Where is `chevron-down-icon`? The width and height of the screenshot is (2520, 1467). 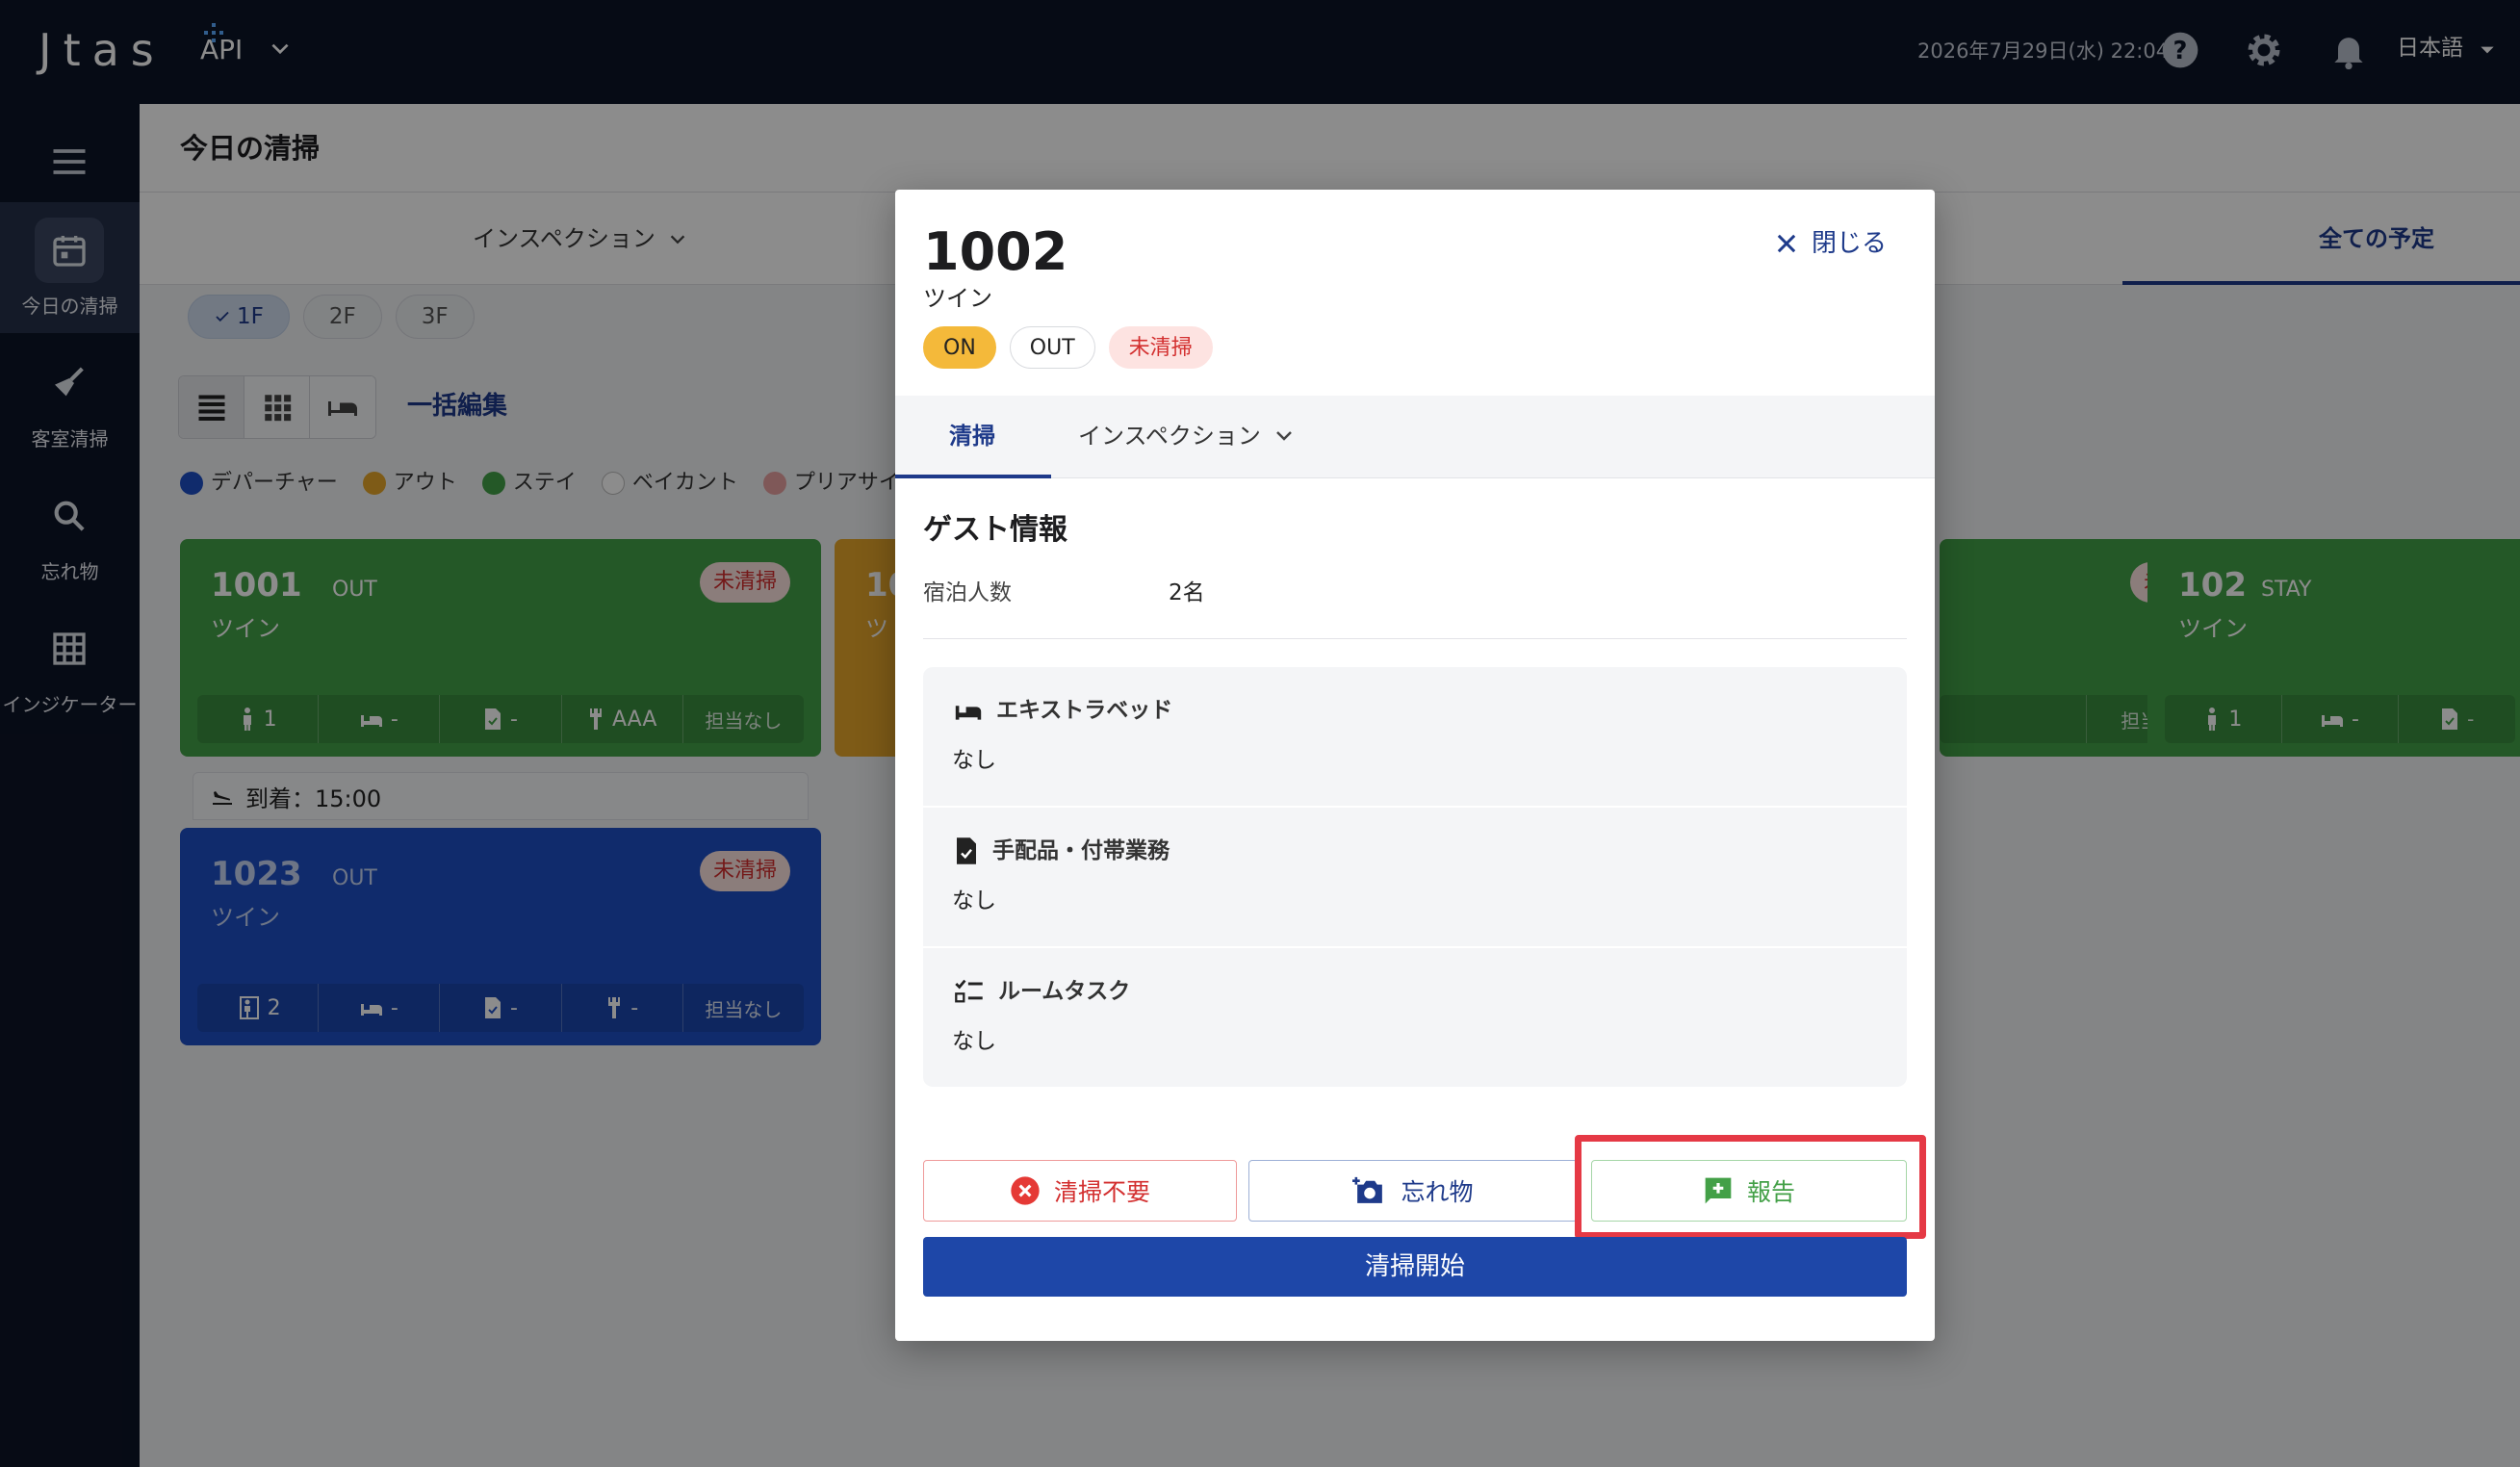 chevron-down-icon is located at coordinates (1284, 436).